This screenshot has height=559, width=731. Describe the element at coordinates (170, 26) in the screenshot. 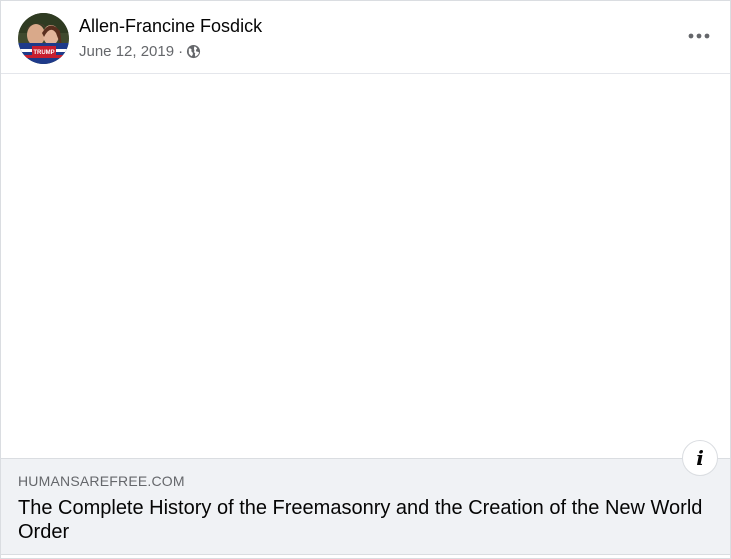

I see `author-name: Allen-Francine Fosdick` at that location.